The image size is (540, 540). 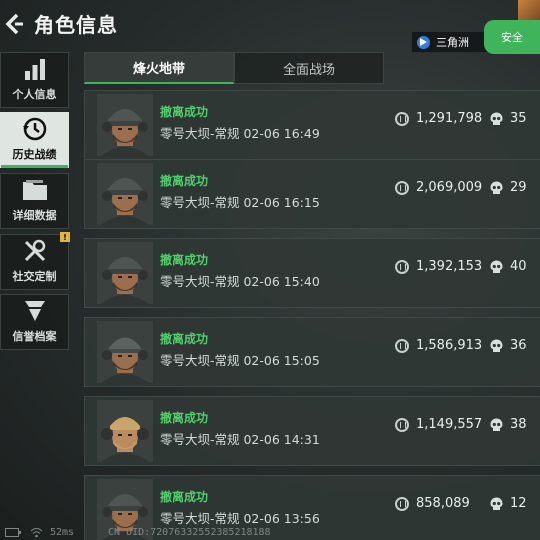 What do you see at coordinates (508, 266) in the screenshot?
I see `kill-count: 40` at bounding box center [508, 266].